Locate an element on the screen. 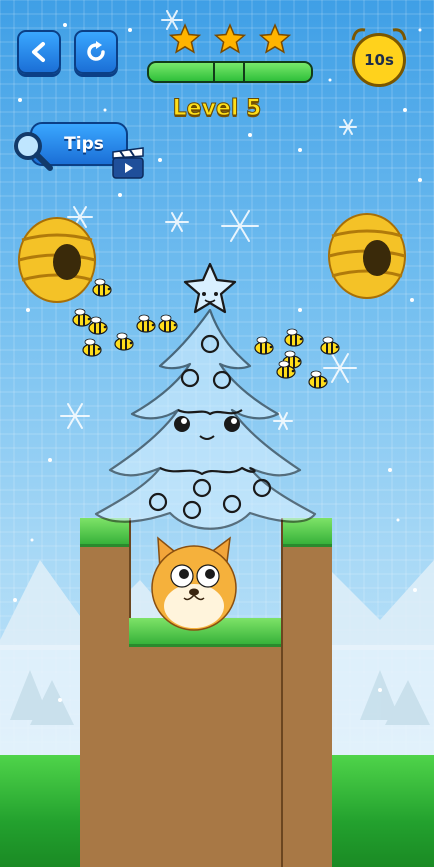  restart-button is located at coordinates (96, 52).